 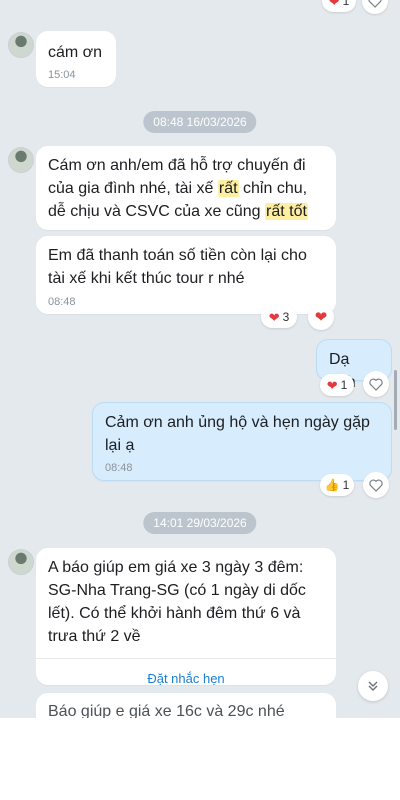 I want to click on scroll-to-bottom-button, so click(x=373, y=686).